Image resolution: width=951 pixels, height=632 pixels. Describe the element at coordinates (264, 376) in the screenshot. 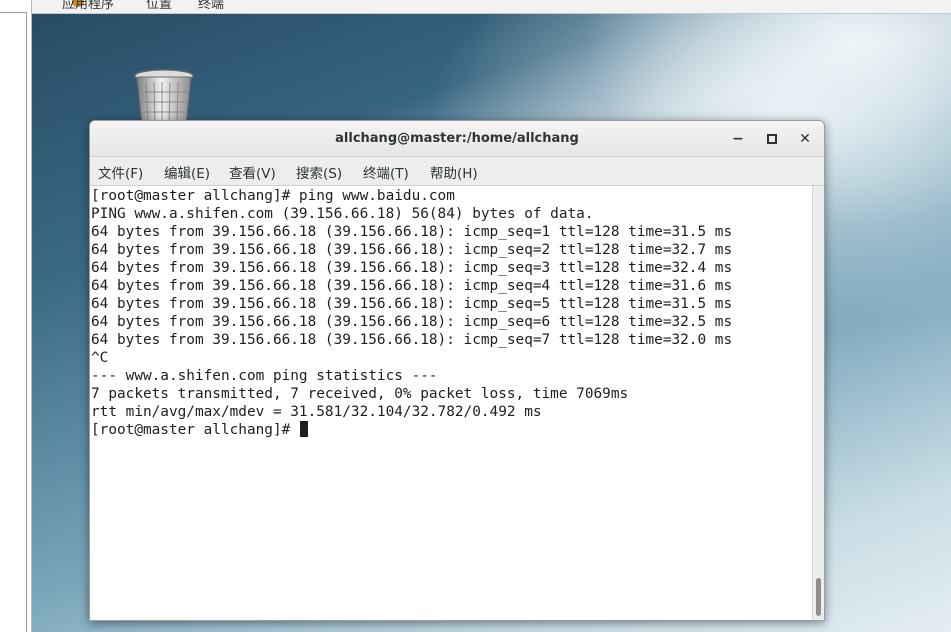

I see `output-line: --- www.a.shifen.com ping statistics ---` at that location.